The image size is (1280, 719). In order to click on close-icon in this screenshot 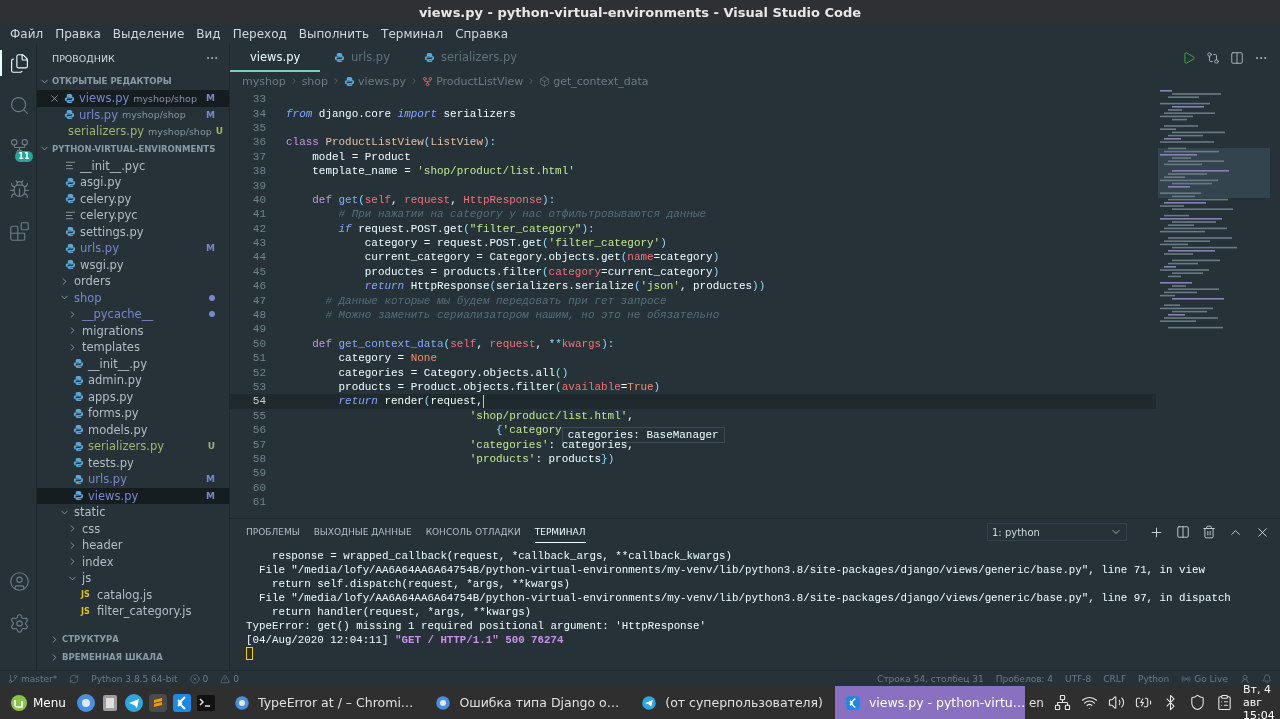, I will do `click(54, 98)`.